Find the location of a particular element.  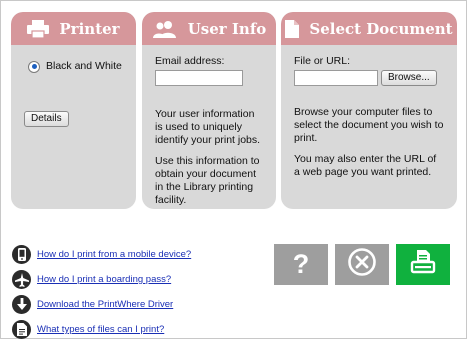

cancel-button is located at coordinates (362, 264).